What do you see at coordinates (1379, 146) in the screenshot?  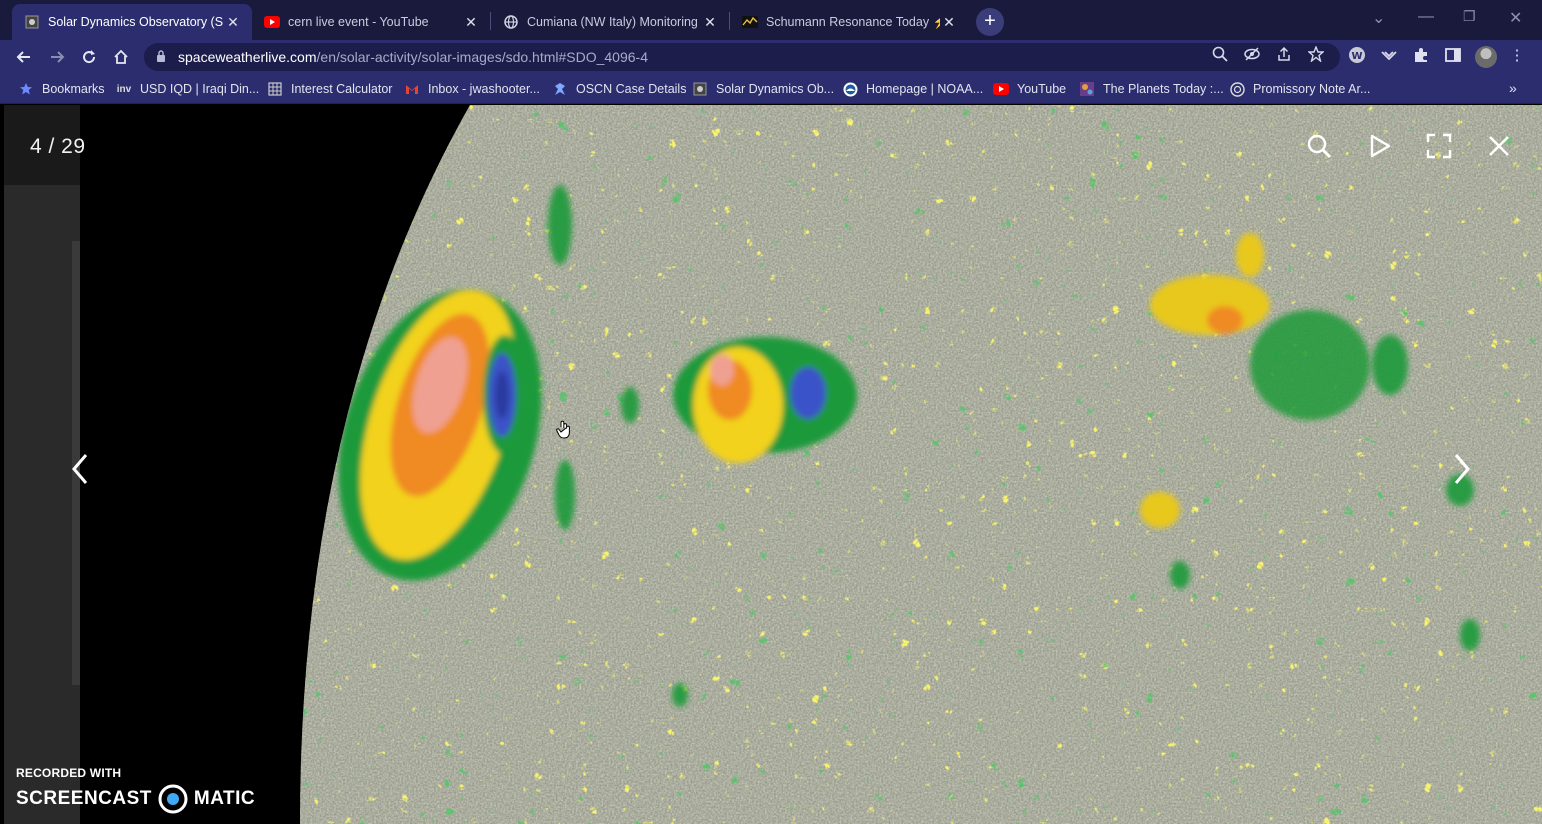 I see `slideshow-play-icon` at bounding box center [1379, 146].